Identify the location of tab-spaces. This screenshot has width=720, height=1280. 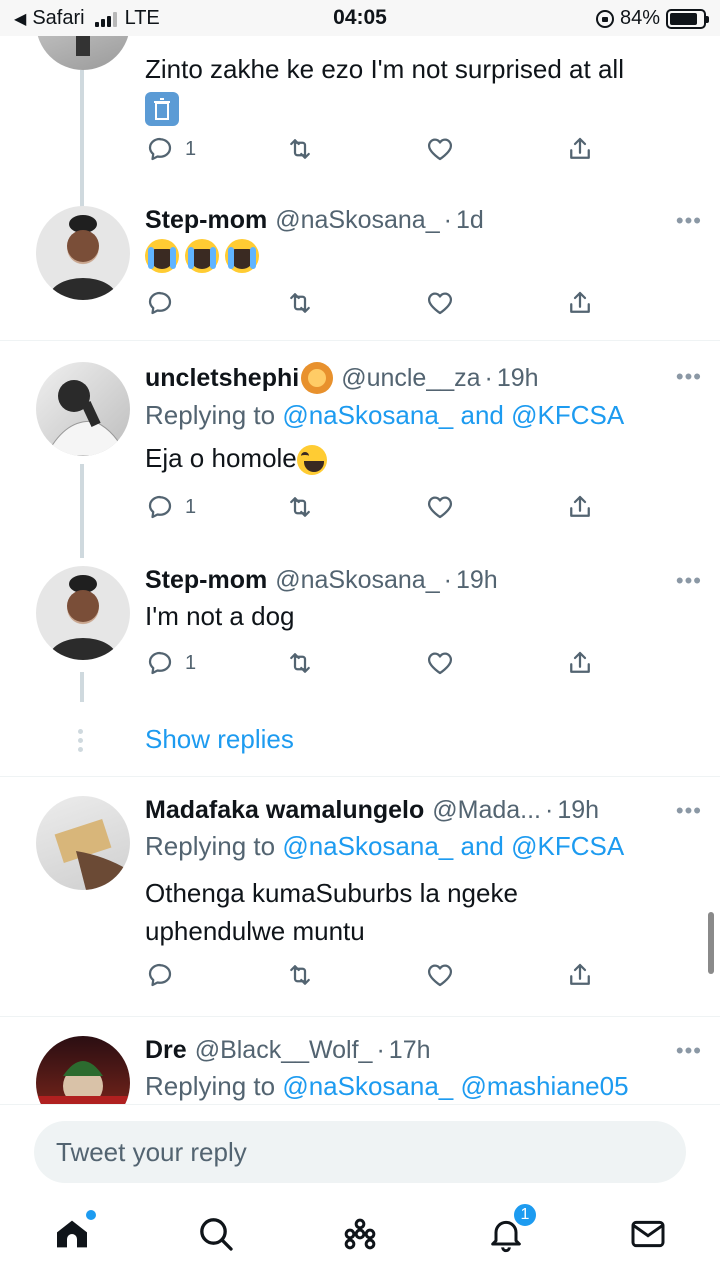
(360, 1234).